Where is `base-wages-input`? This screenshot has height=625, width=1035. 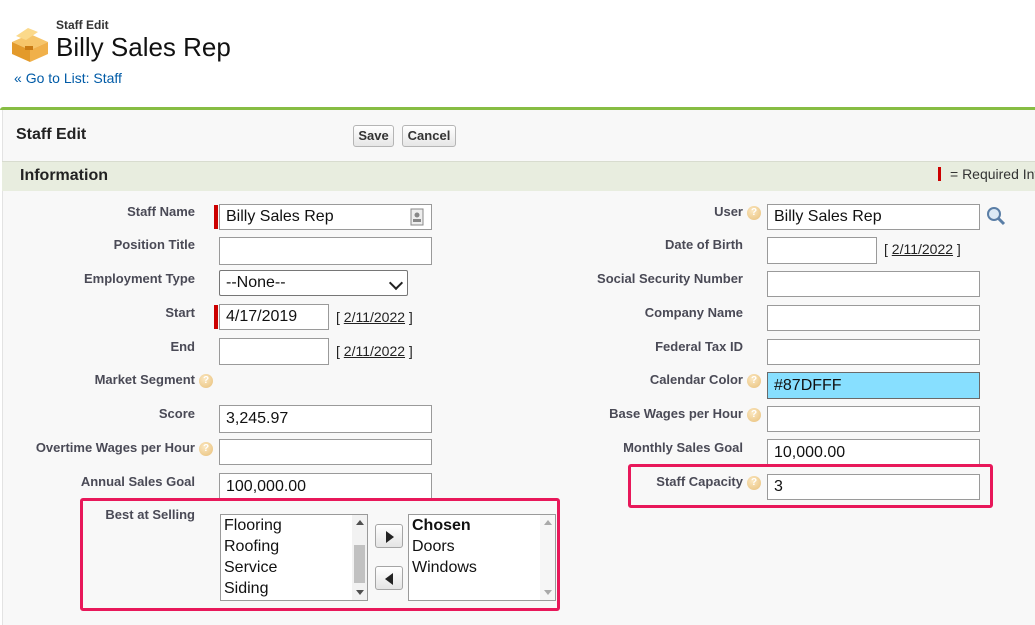 base-wages-input is located at coordinates (873, 419).